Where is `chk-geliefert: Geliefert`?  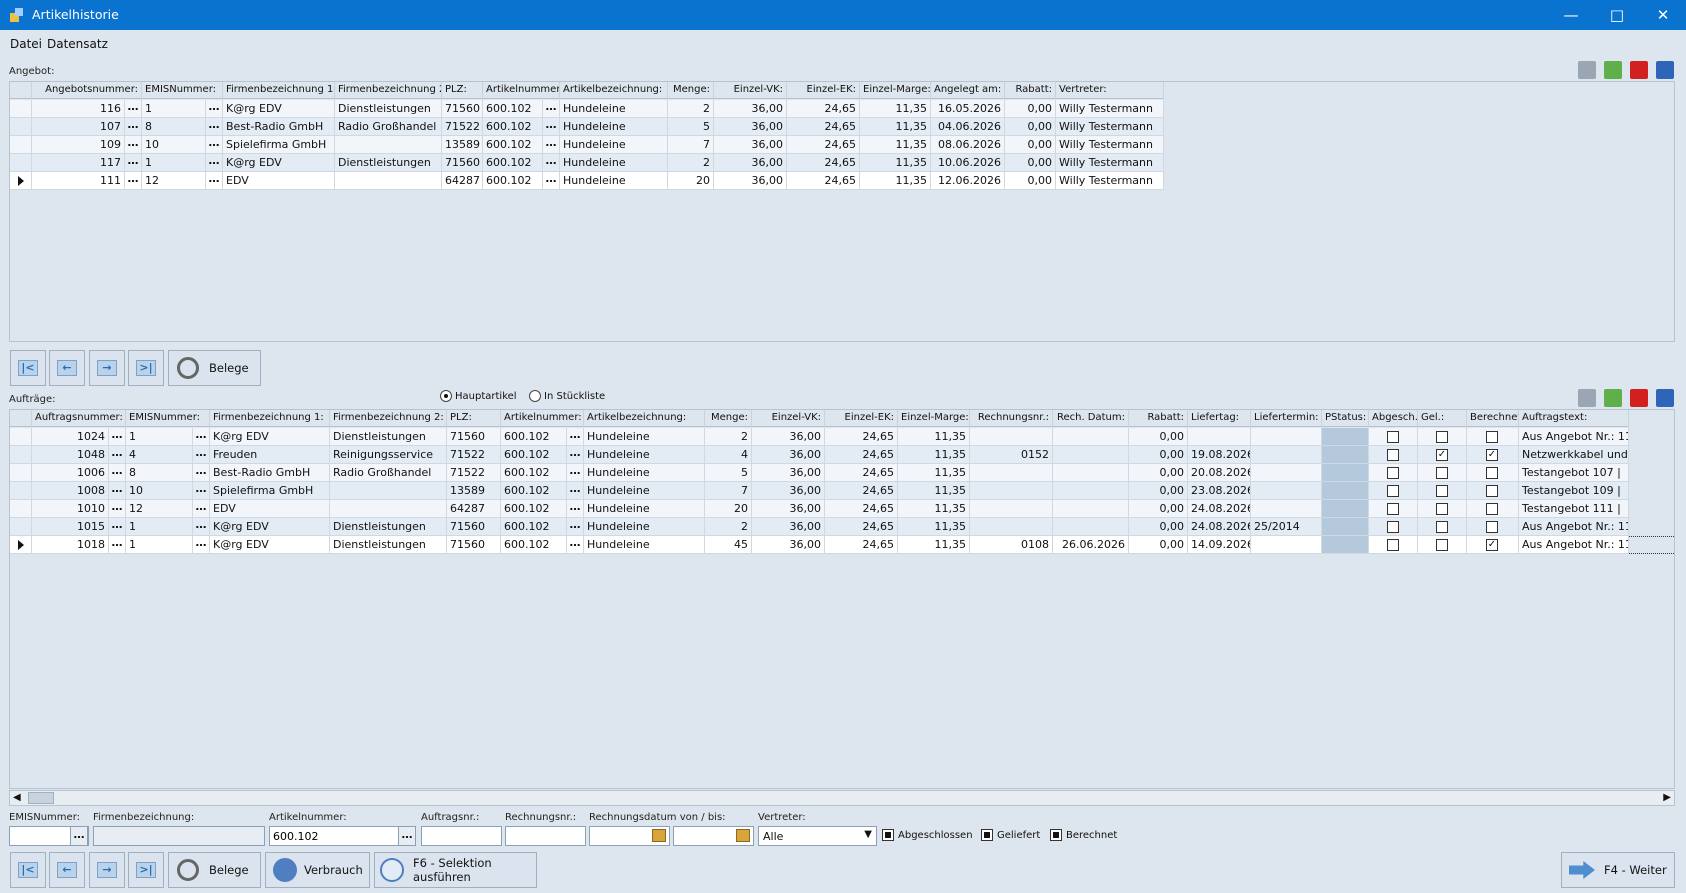 chk-geliefert: Geliefert is located at coordinates (1010, 835).